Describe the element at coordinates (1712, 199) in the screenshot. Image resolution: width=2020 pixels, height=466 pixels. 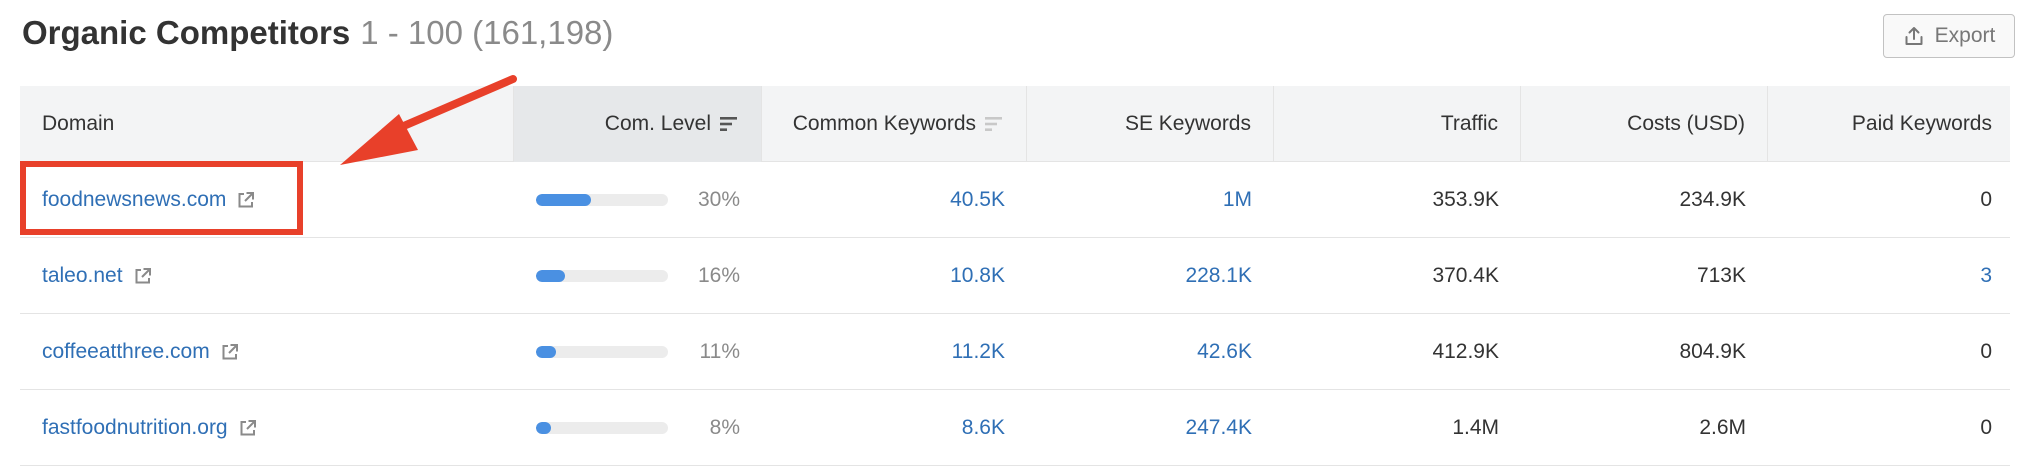
I see `costs-value: 234.9K` at that location.